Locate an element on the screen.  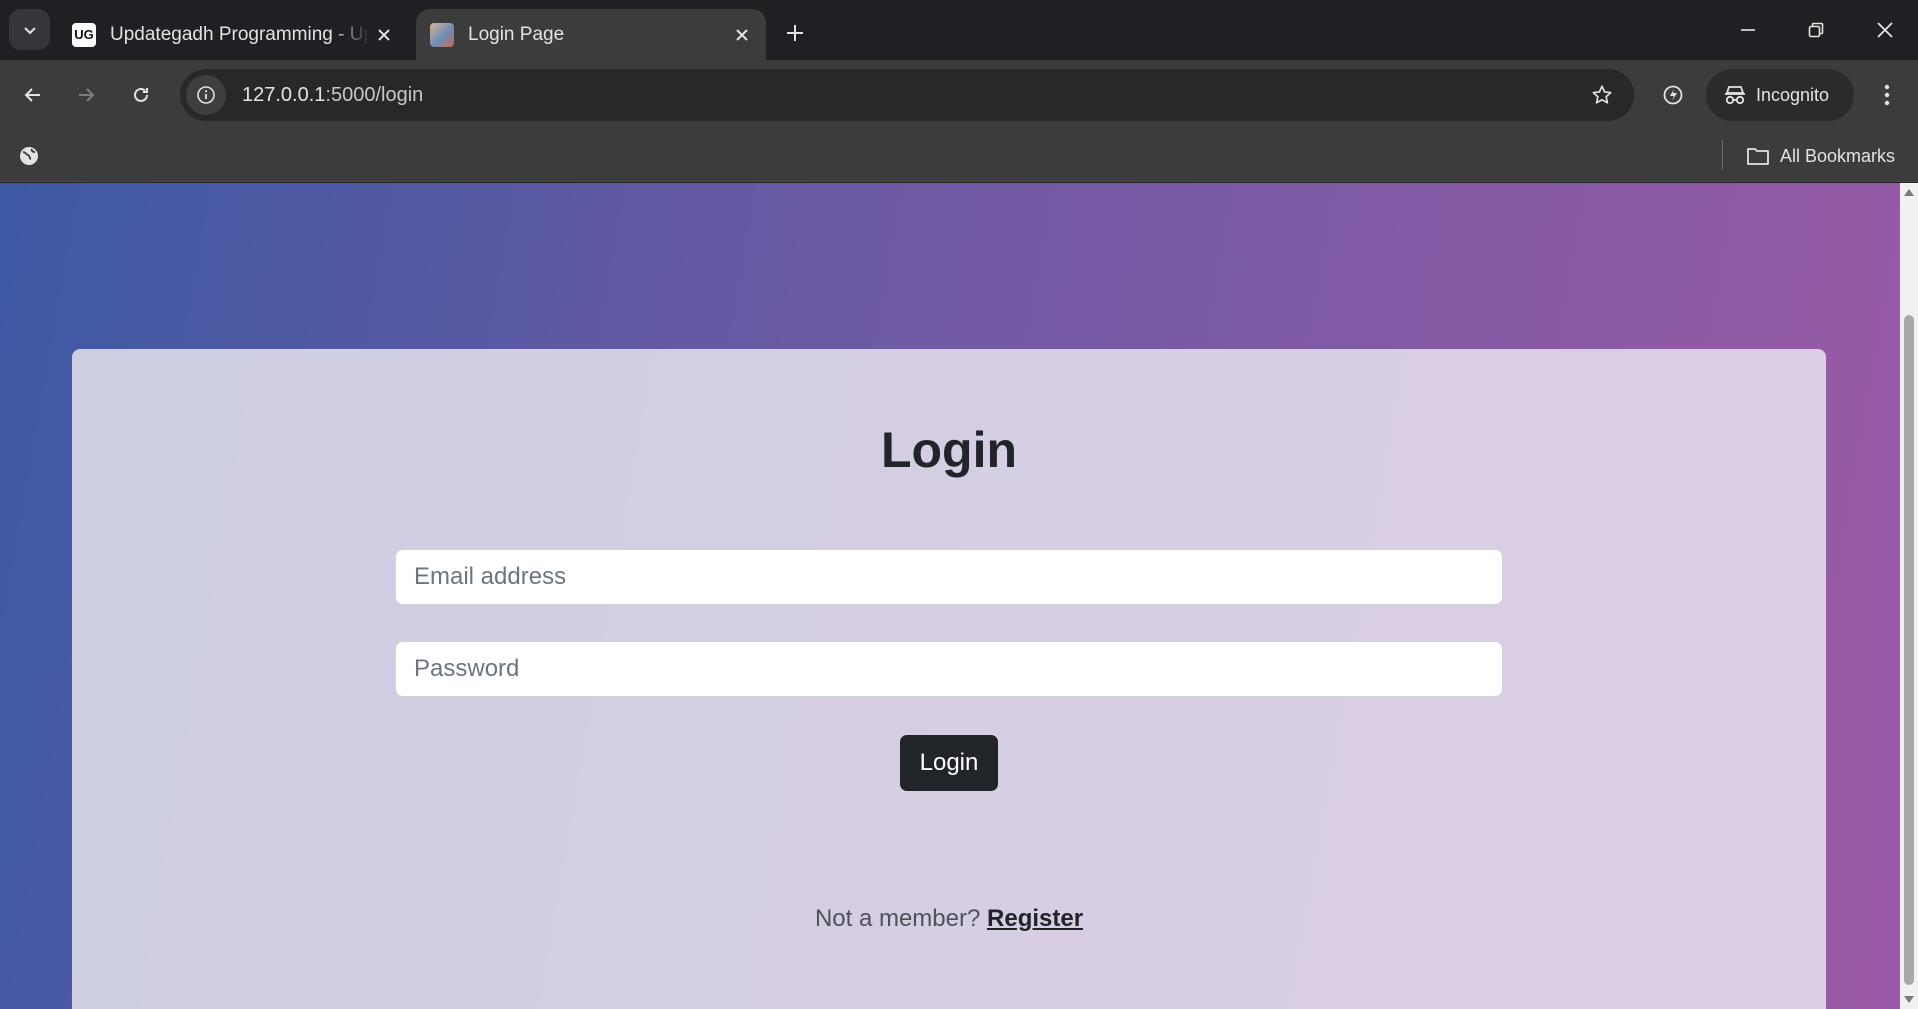
performance-icon is located at coordinates (1673, 95).